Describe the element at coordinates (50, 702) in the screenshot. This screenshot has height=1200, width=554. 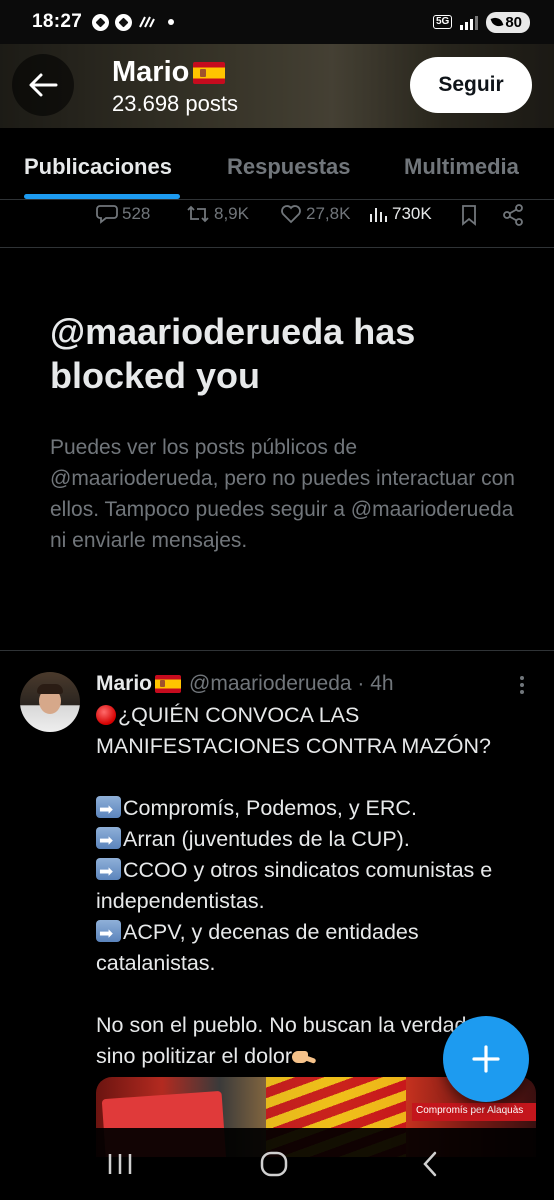
I see `avatar` at that location.